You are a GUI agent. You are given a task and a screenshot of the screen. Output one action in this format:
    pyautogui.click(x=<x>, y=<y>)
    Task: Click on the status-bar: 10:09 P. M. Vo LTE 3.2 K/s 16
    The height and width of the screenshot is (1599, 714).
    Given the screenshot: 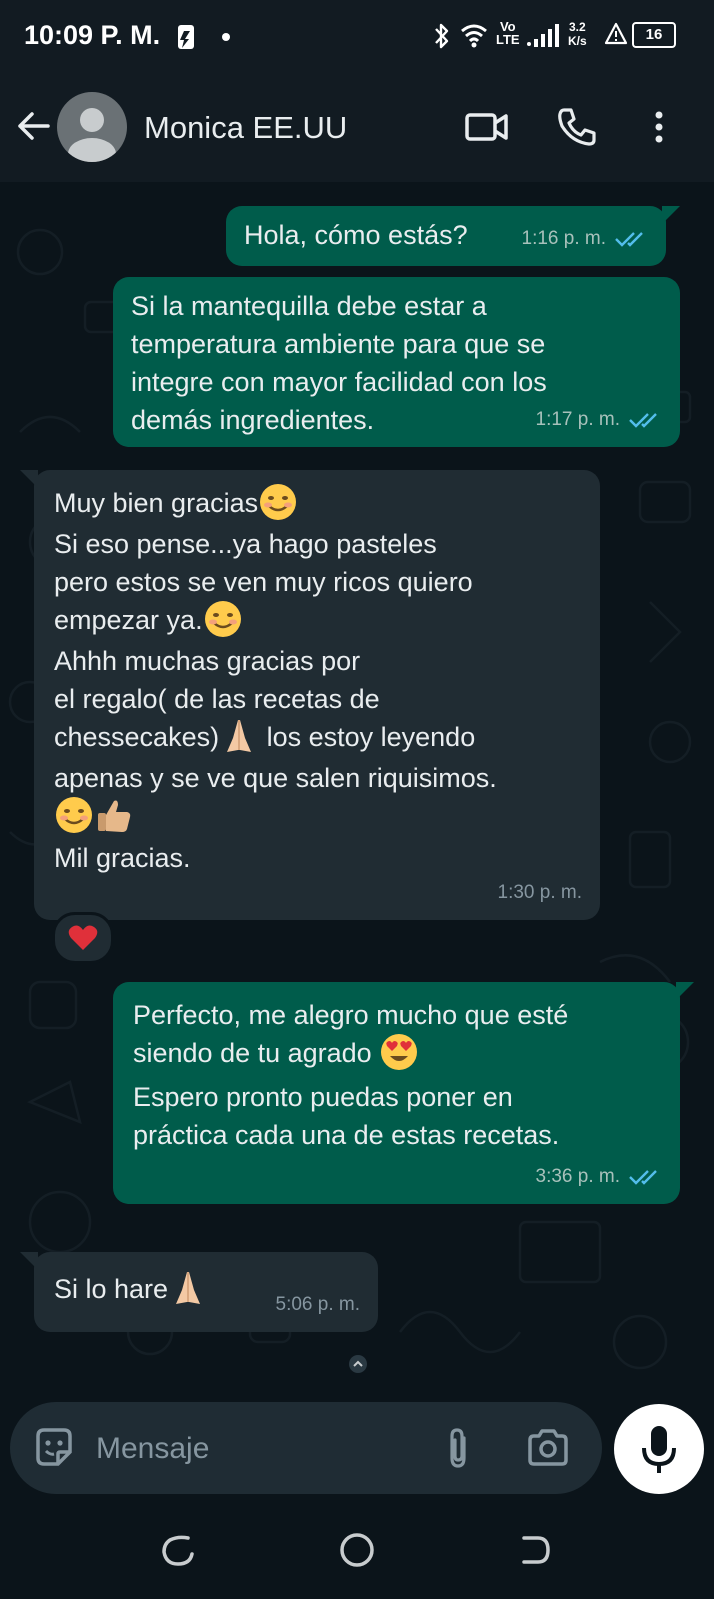 What is the action you would take?
    pyautogui.click(x=357, y=36)
    